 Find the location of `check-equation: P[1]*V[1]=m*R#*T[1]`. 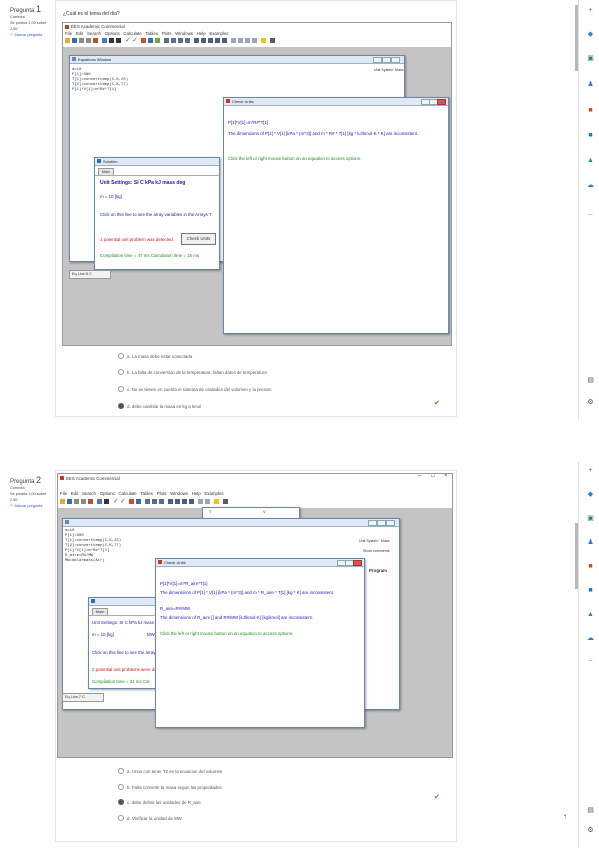

check-equation: P[1]*V[1]=m*R#*T[1] is located at coordinates (248, 122).